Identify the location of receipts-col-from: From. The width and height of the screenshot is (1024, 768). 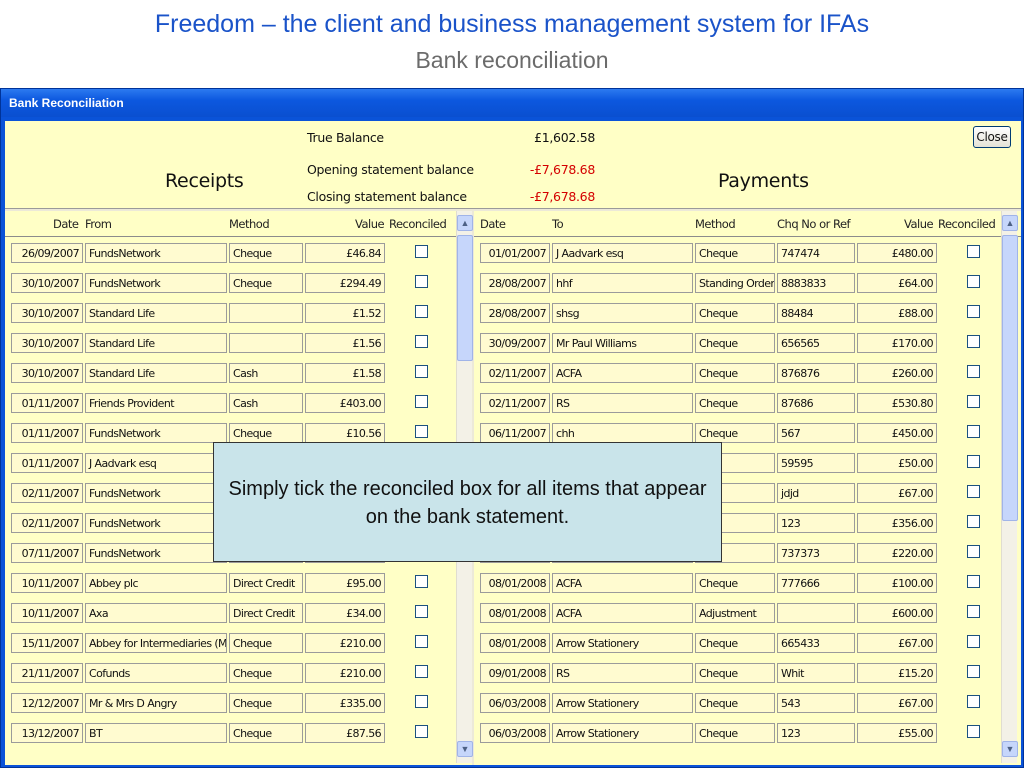
(98, 224).